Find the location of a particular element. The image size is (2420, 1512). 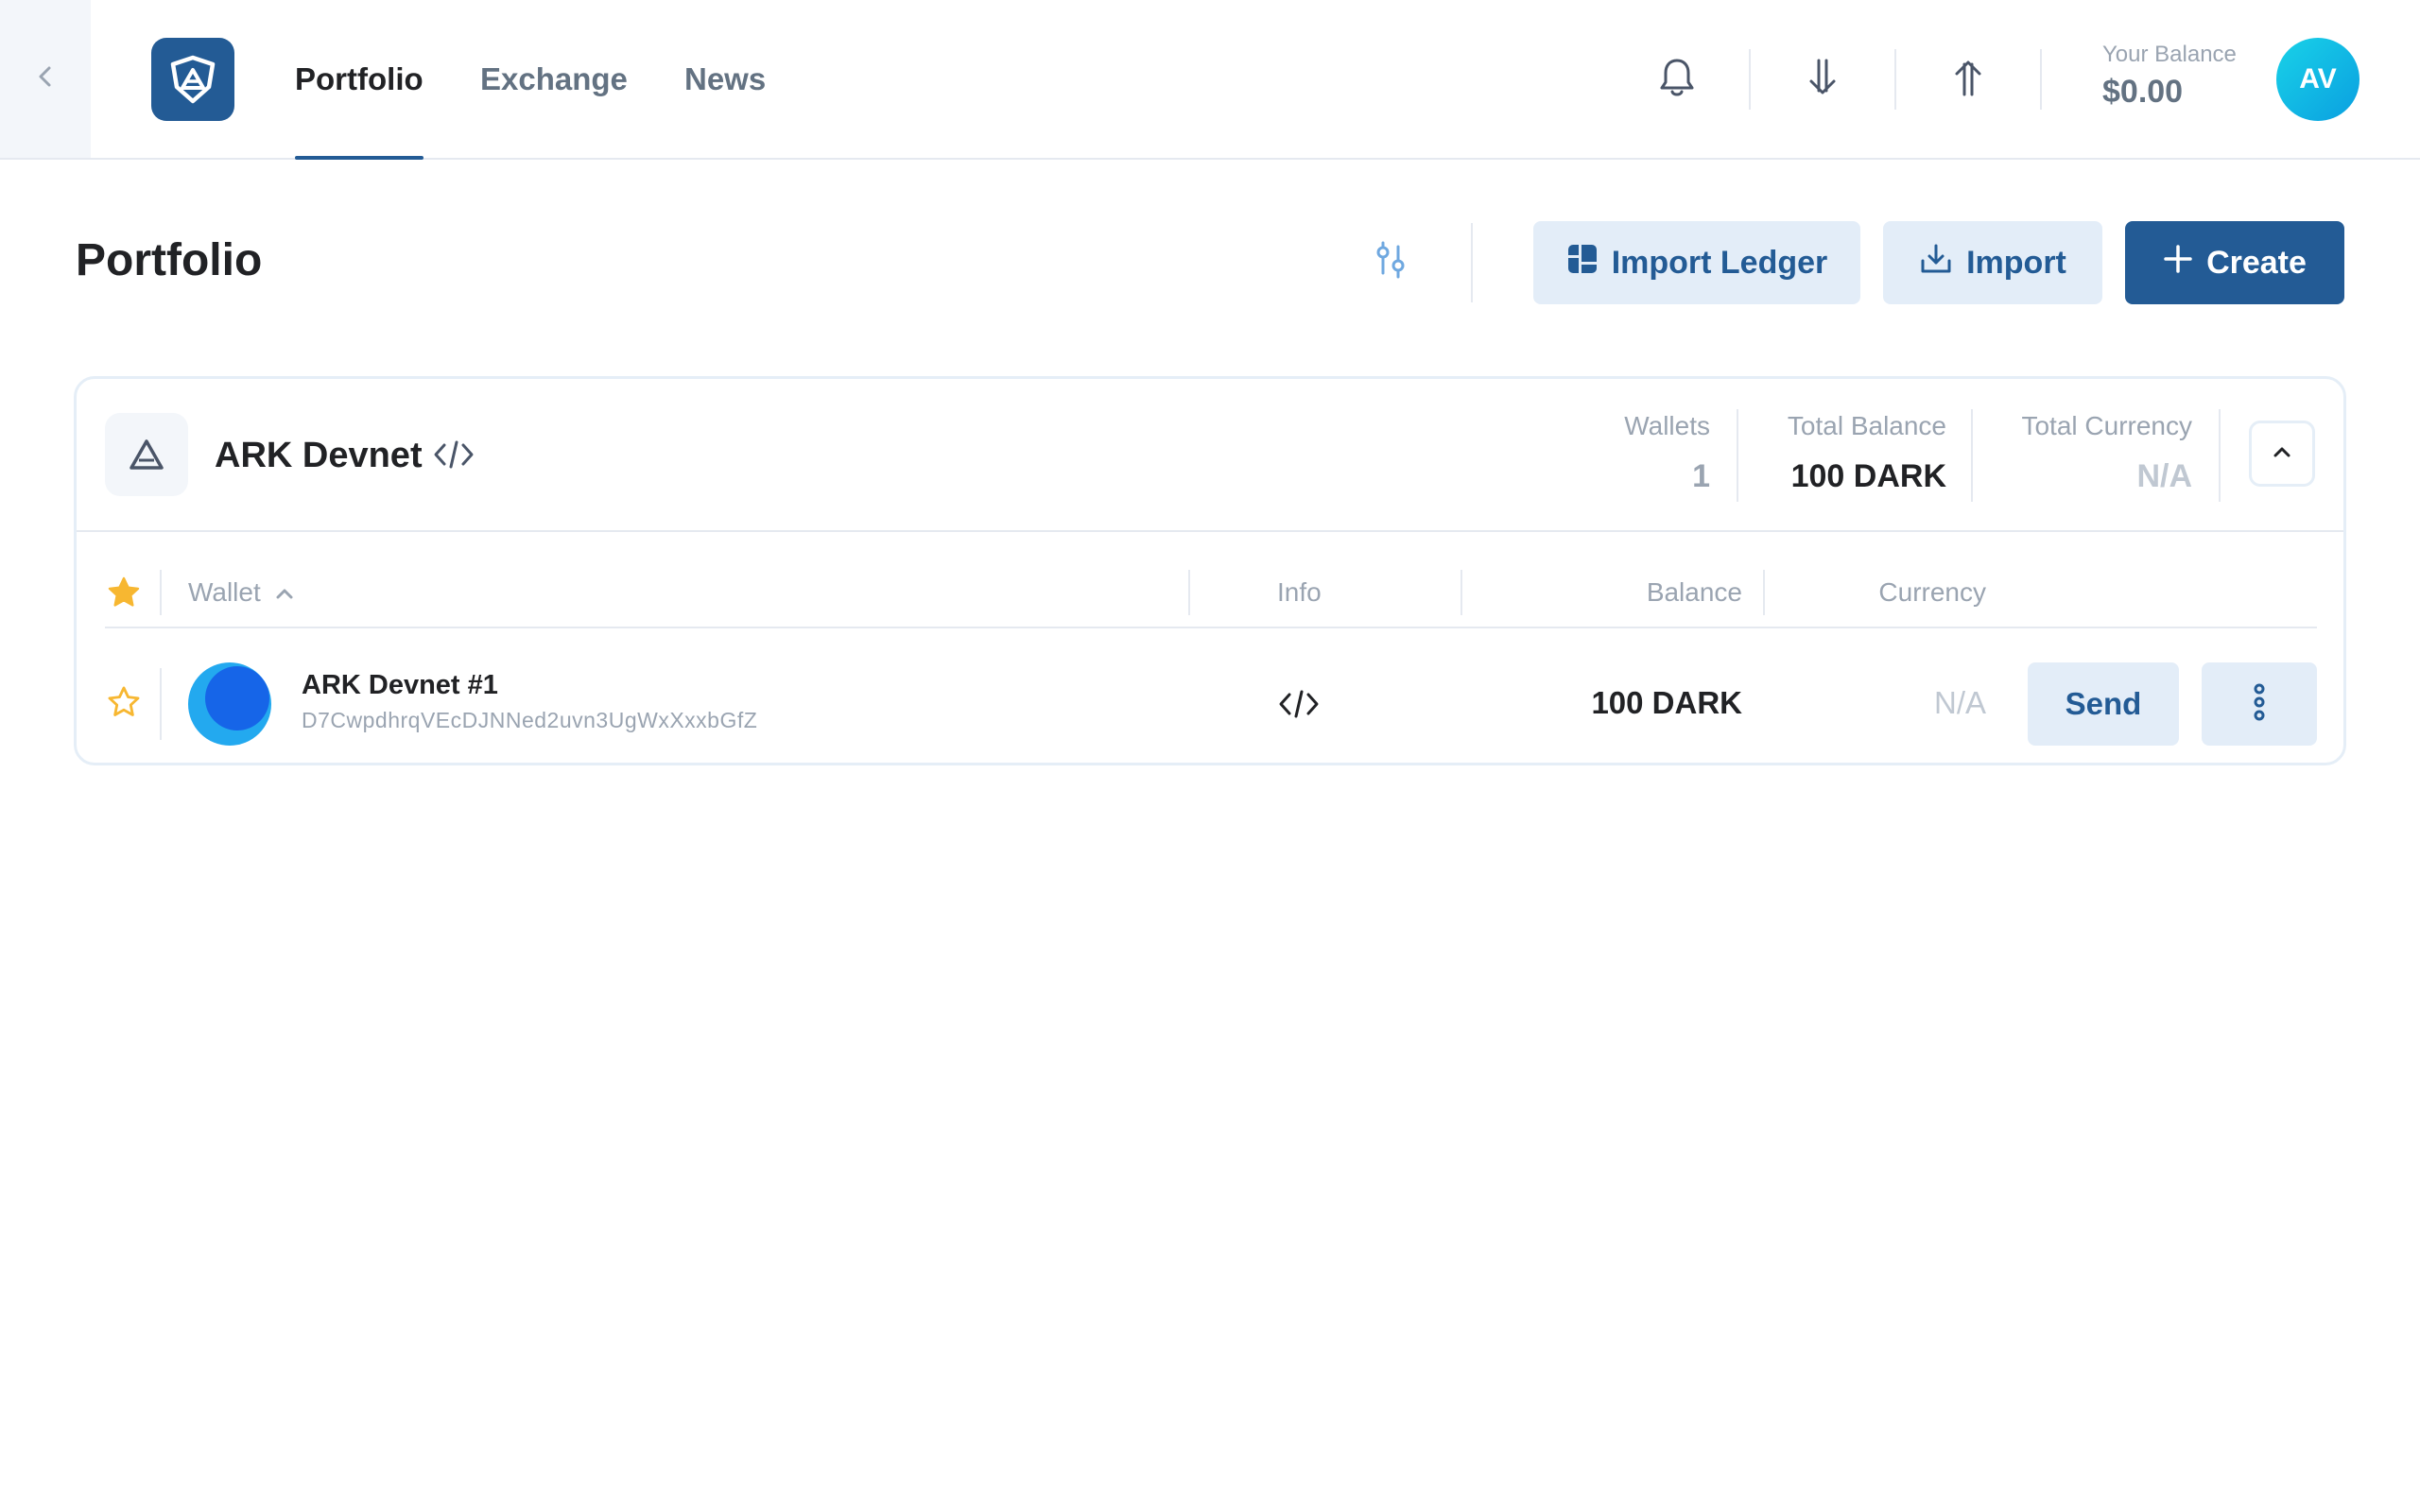

wallet-column-header: Wallet is located at coordinates (242, 592).